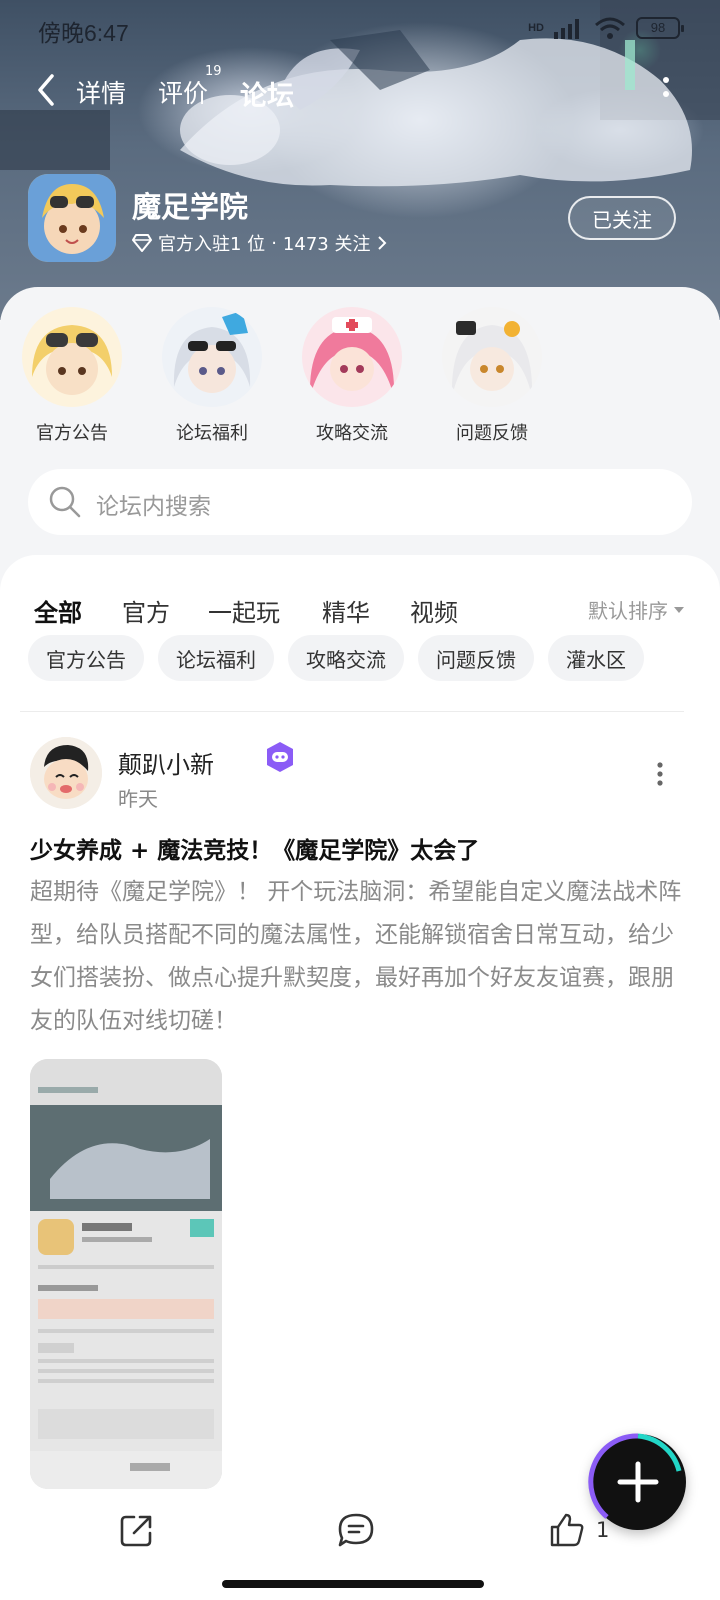  Describe the element at coordinates (476, 658) in the screenshot. I see `chip-feedback: 问题反馈` at that location.